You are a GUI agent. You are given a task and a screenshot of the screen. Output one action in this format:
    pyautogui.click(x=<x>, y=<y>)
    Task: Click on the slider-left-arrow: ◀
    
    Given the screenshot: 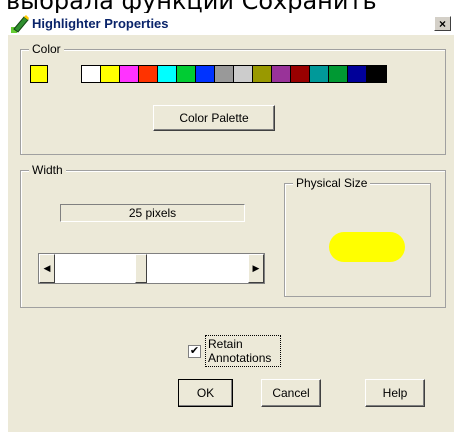 What is the action you would take?
    pyautogui.click(x=47, y=268)
    